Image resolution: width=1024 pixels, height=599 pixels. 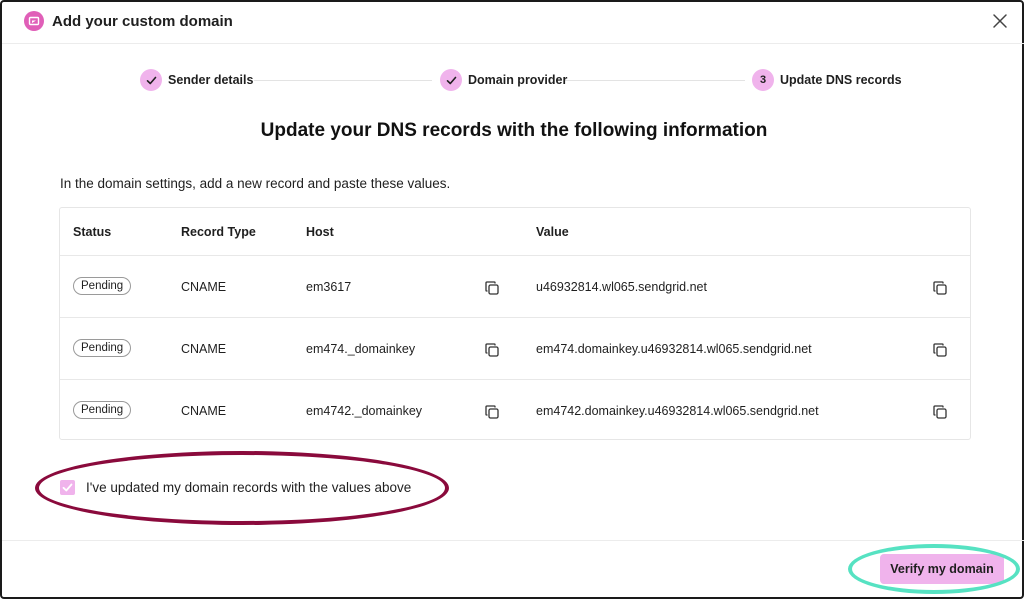 What do you see at coordinates (92, 232) in the screenshot?
I see `column-header-status: Status` at bounding box center [92, 232].